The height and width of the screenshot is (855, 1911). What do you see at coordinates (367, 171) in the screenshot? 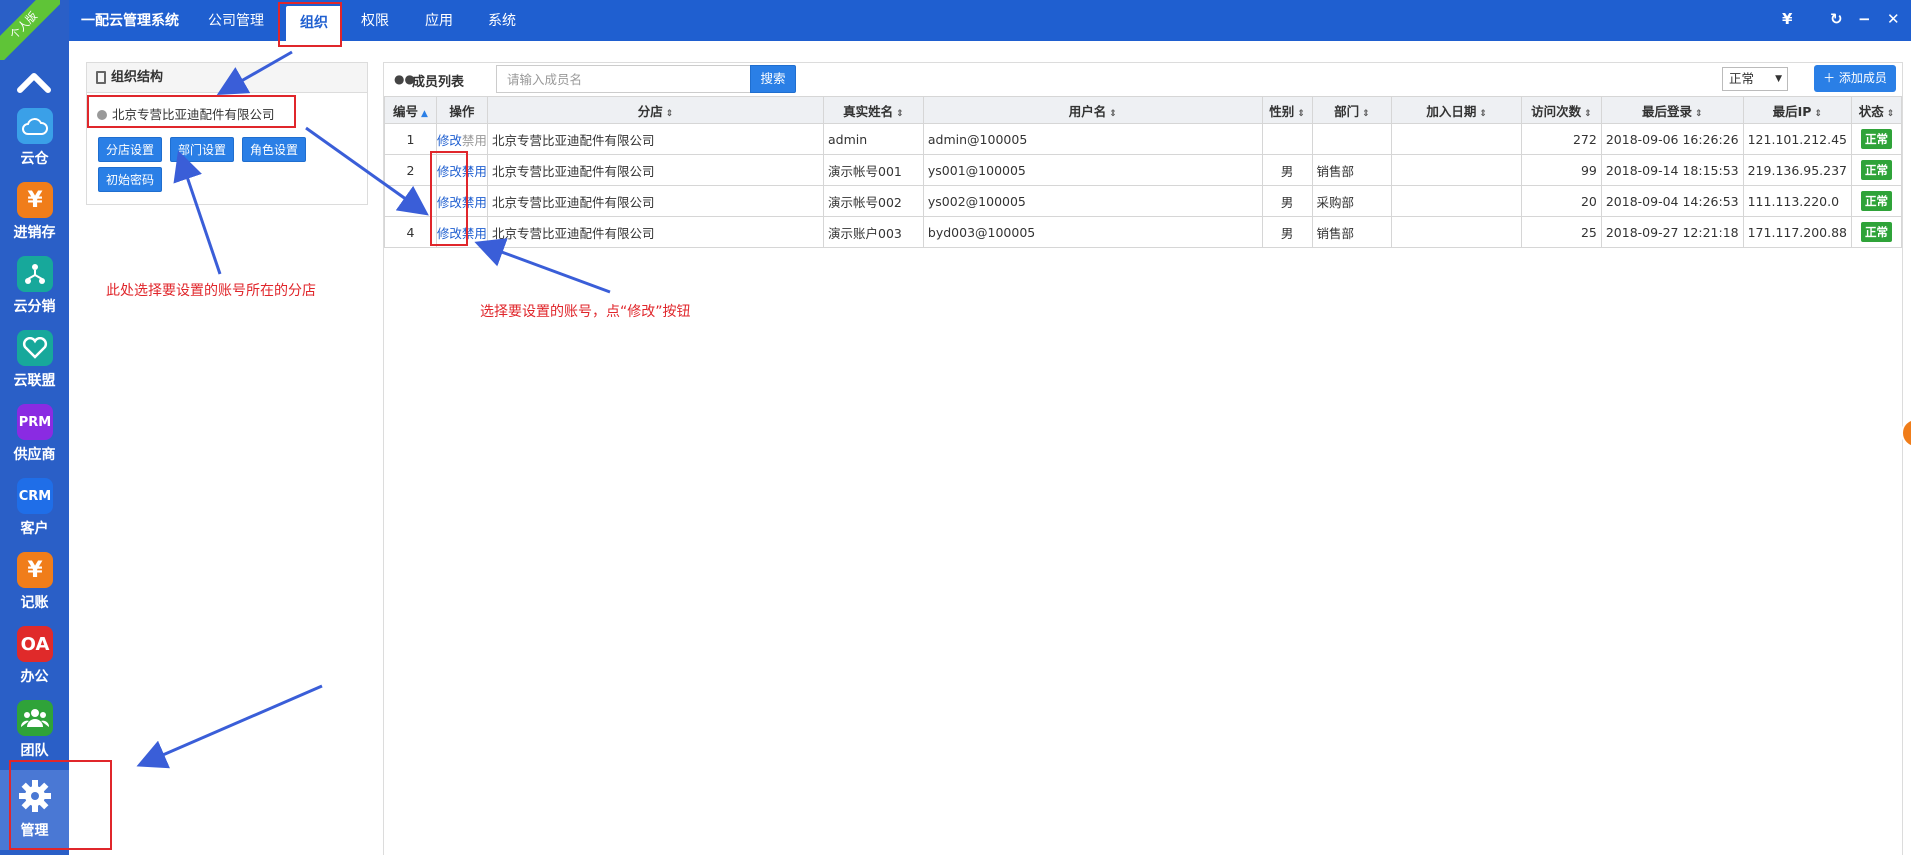
I see `arrow-branch-to-edit` at bounding box center [367, 171].